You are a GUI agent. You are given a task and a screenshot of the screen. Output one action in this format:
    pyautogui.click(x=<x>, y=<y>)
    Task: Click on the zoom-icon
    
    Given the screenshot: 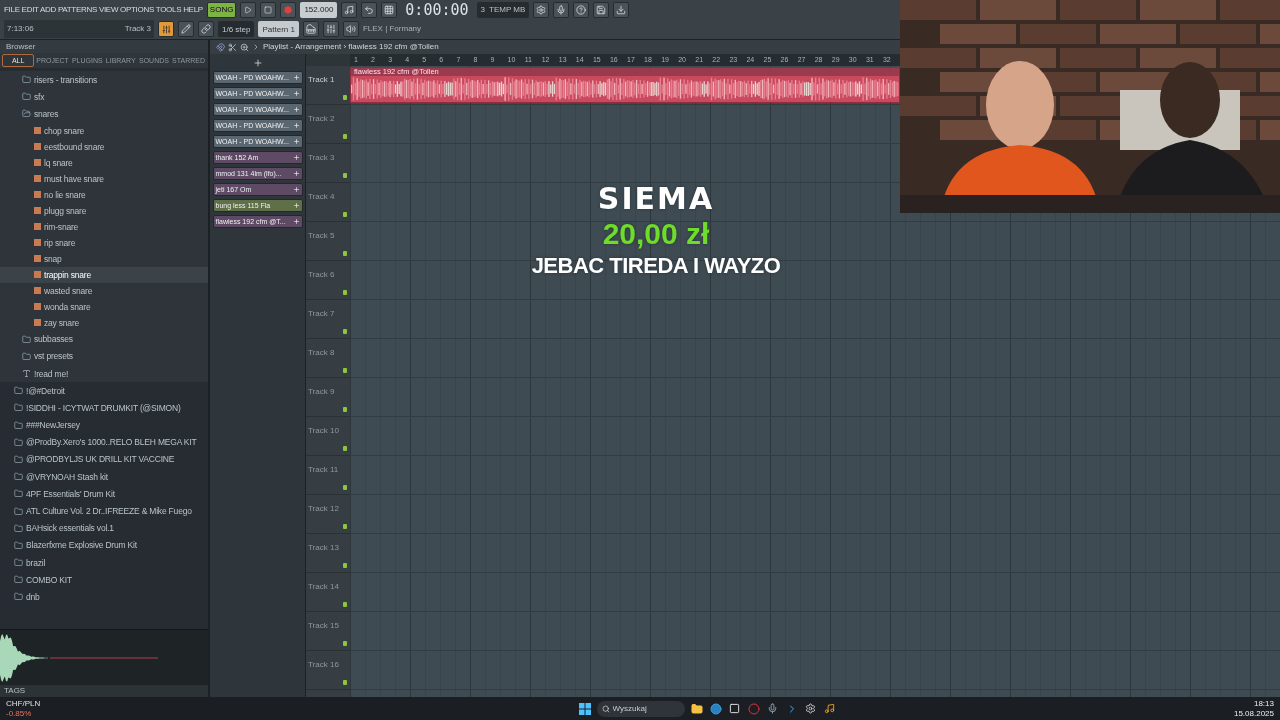 What is the action you would take?
    pyautogui.click(x=244, y=47)
    